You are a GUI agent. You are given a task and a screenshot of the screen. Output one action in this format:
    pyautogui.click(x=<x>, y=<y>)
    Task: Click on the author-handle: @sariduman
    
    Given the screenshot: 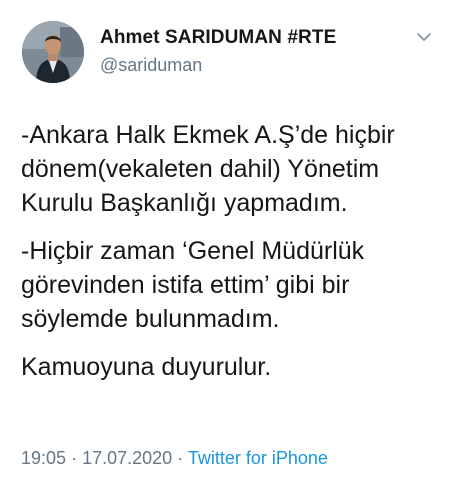 What is the action you would take?
    pyautogui.click(x=151, y=65)
    